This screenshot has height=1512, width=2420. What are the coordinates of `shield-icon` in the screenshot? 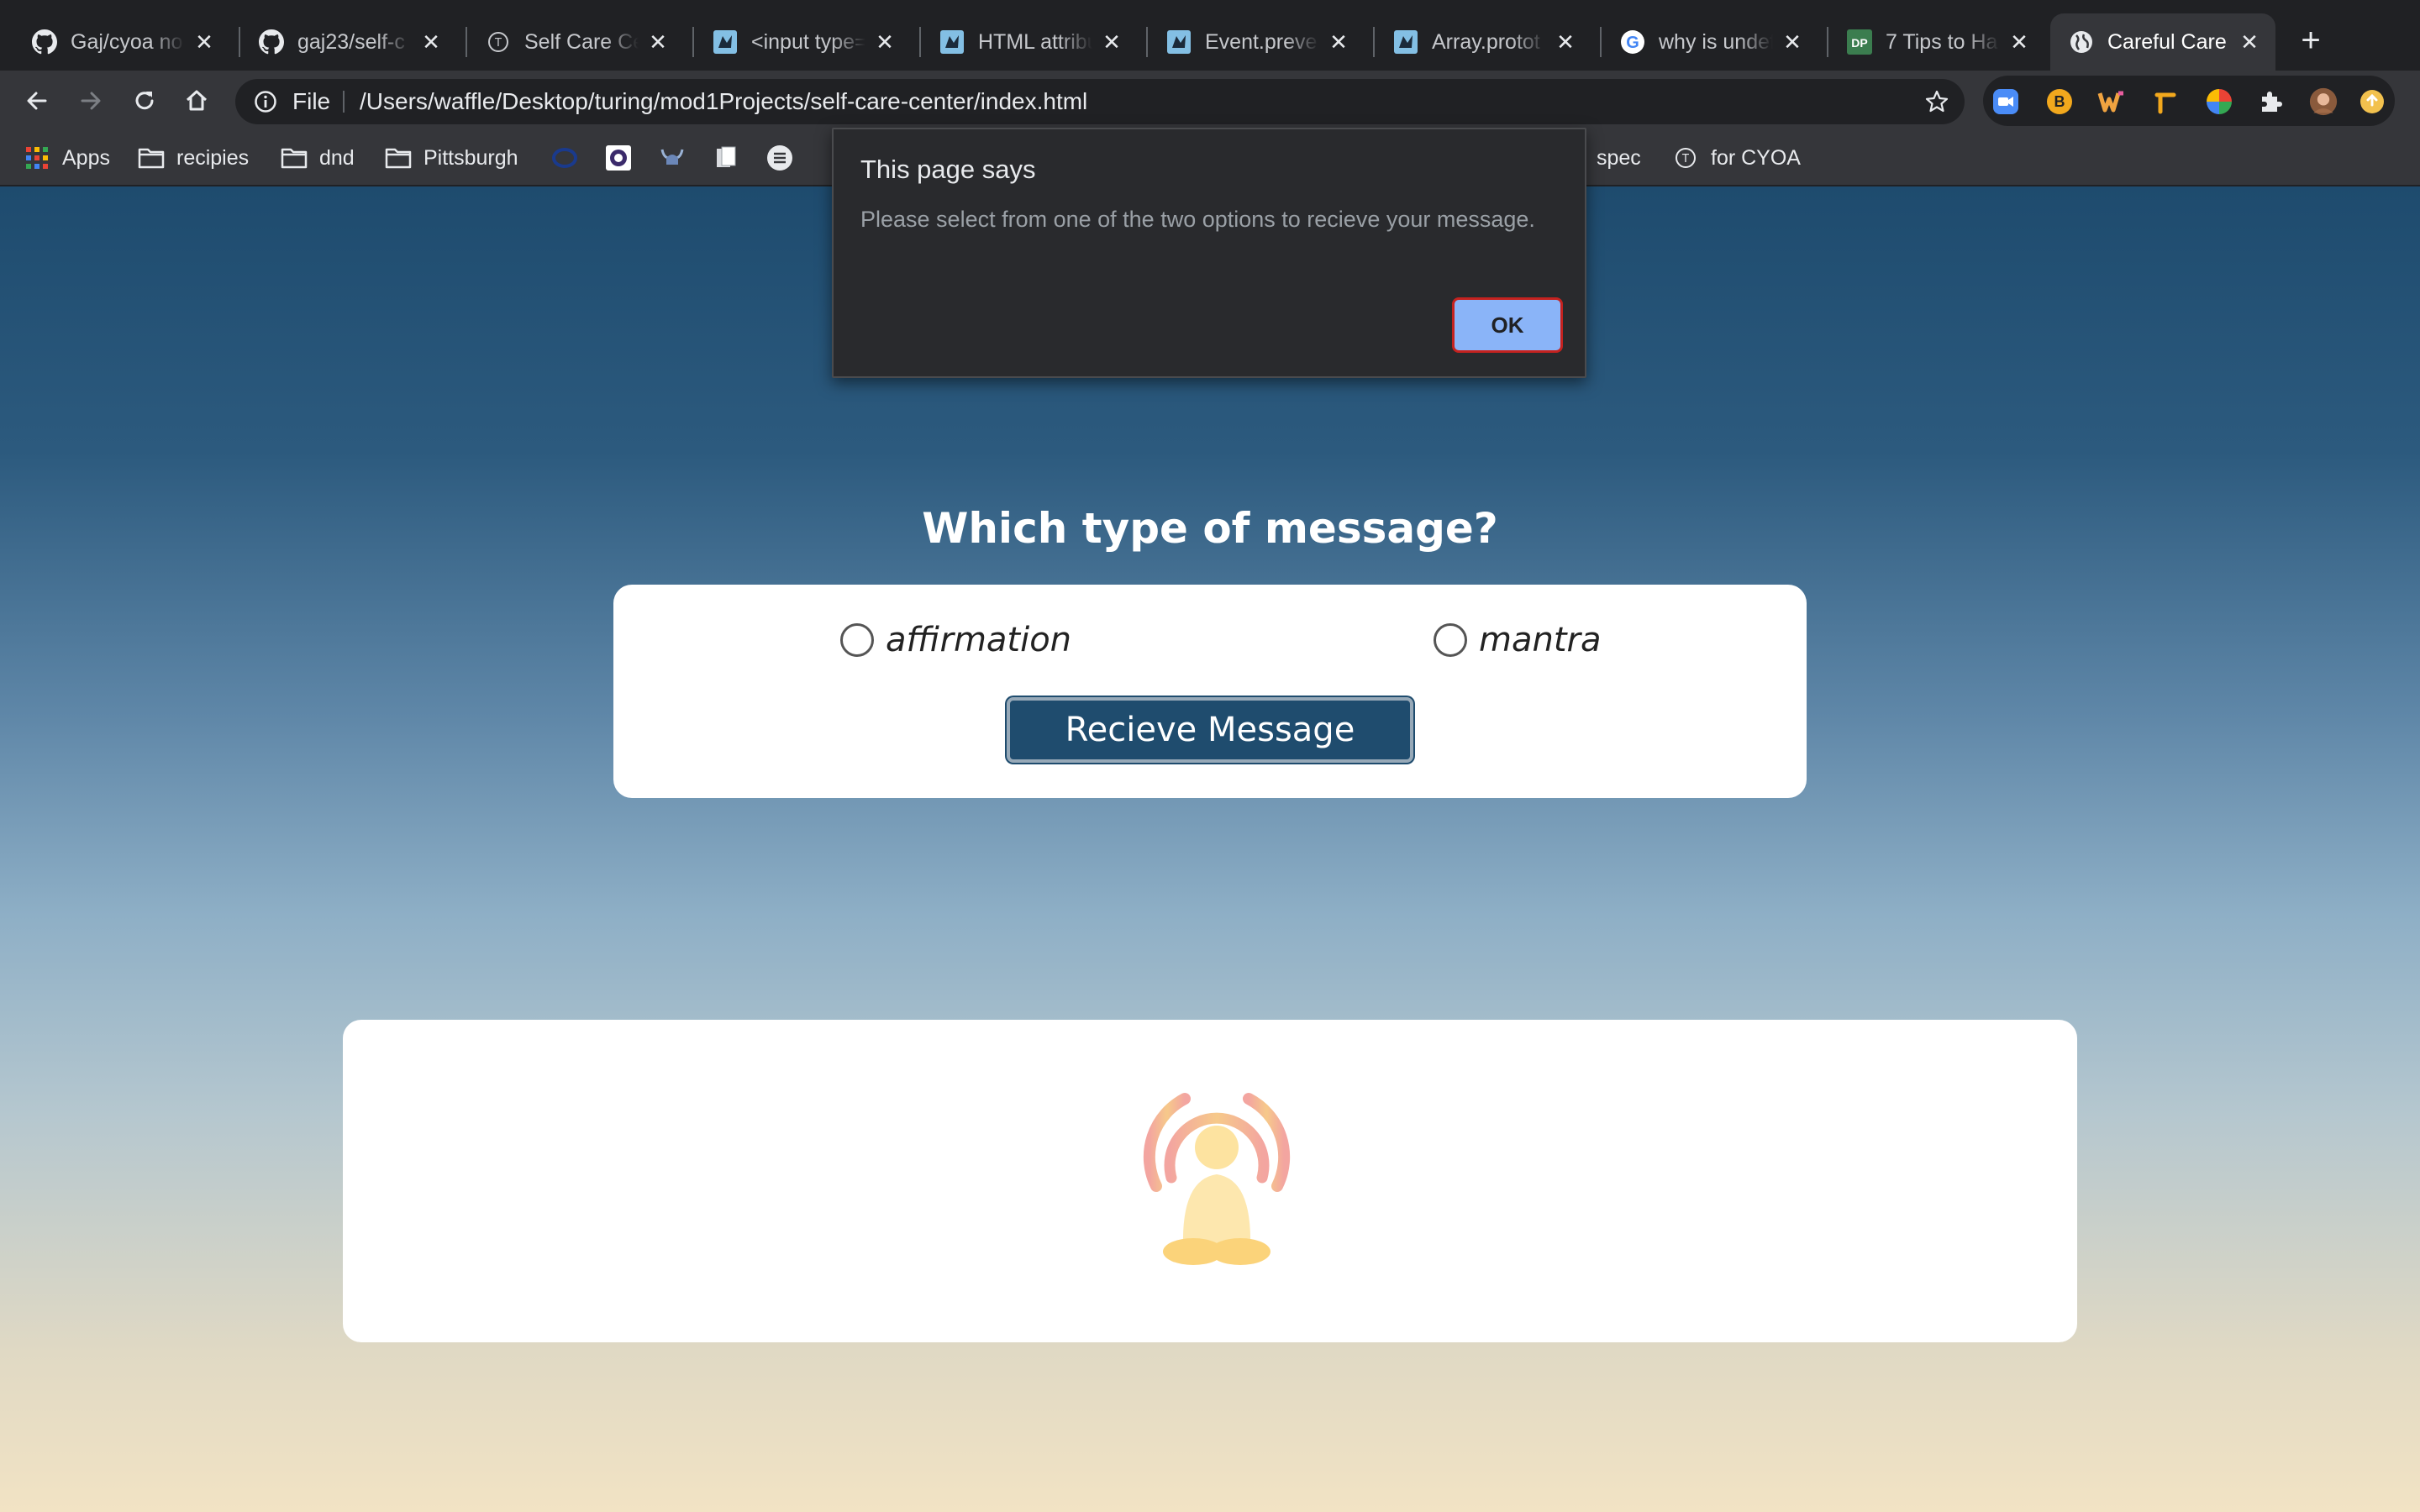 It's located at (618, 157).